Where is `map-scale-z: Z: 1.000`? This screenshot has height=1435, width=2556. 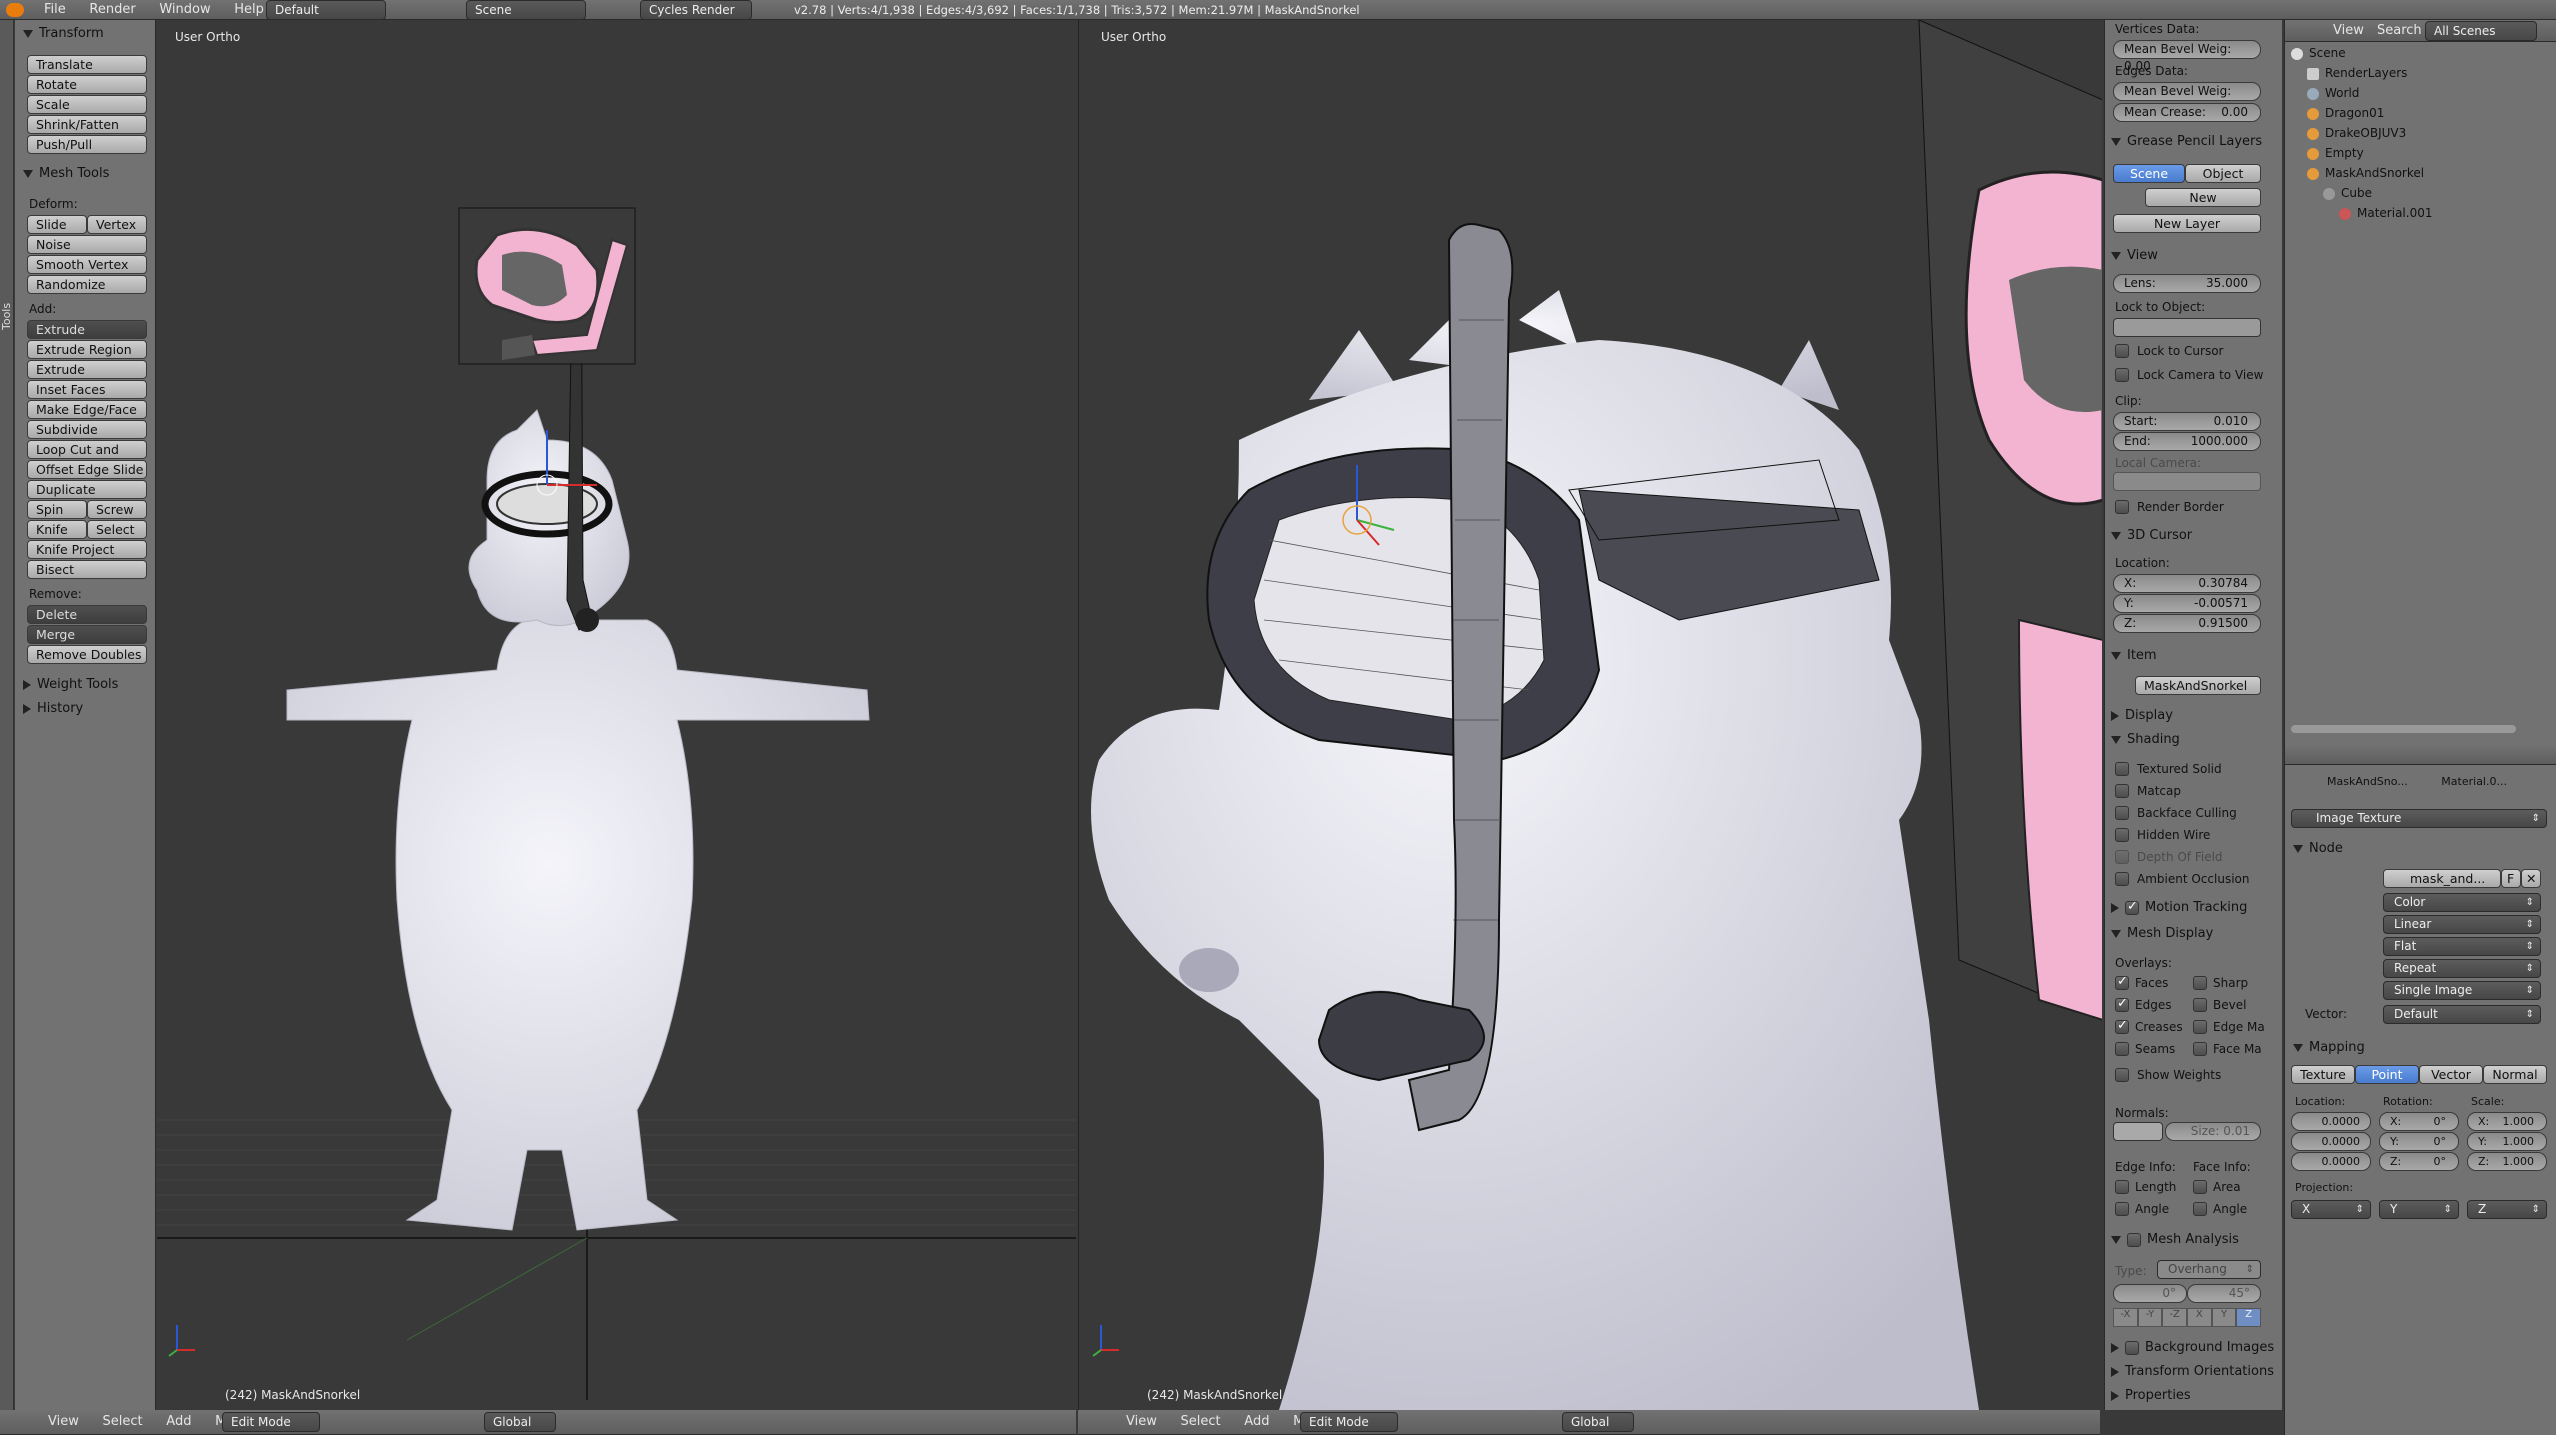 map-scale-z: Z: 1.000 is located at coordinates (2507, 1161).